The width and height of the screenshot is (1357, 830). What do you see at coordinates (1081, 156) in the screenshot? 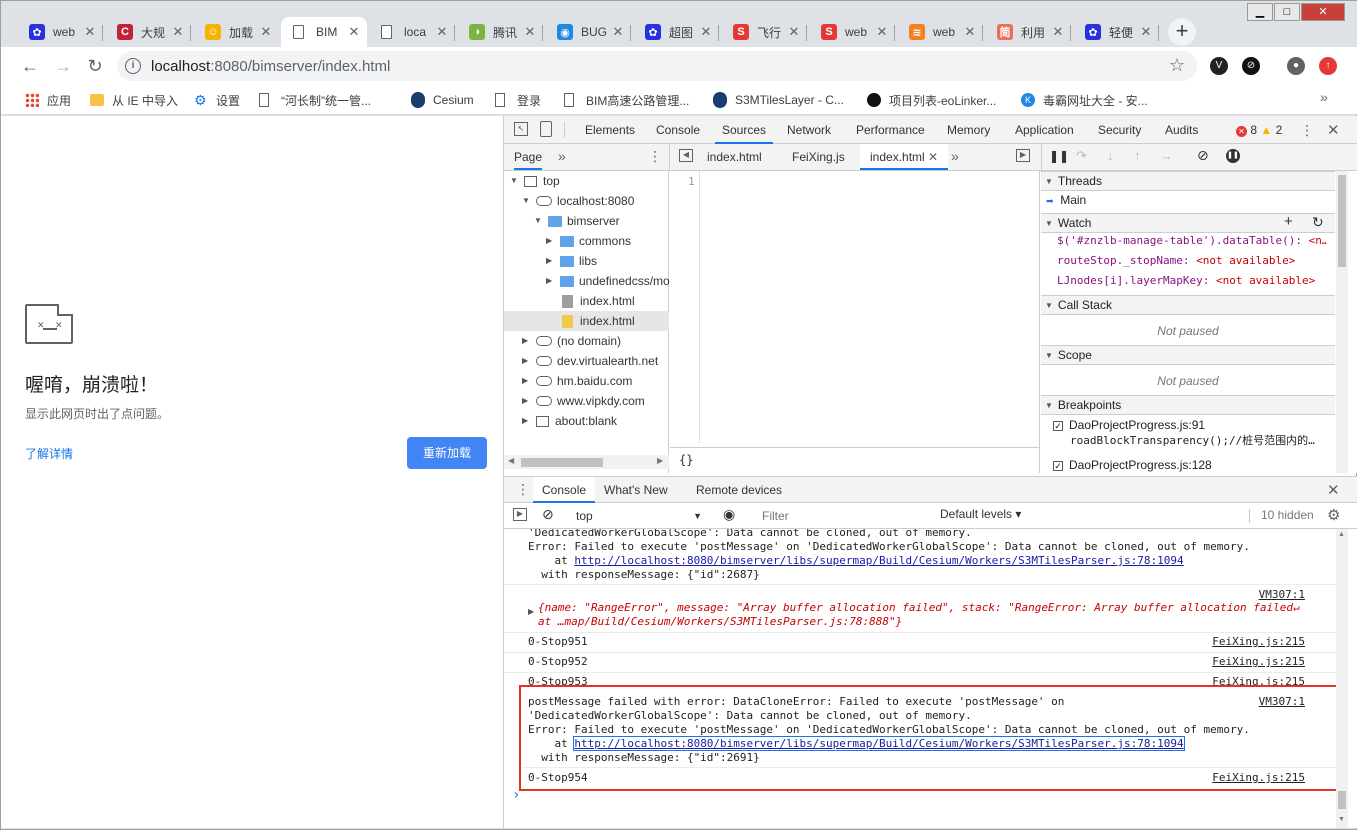
I see `step-over-icon: ↷` at bounding box center [1081, 156].